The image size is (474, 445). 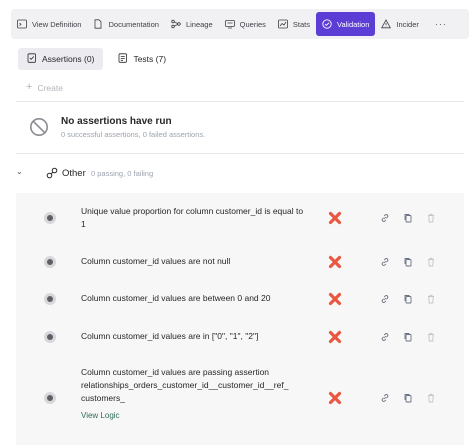 What do you see at coordinates (116, 121) in the screenshot?
I see `empty-state-title: No assertions have run` at bounding box center [116, 121].